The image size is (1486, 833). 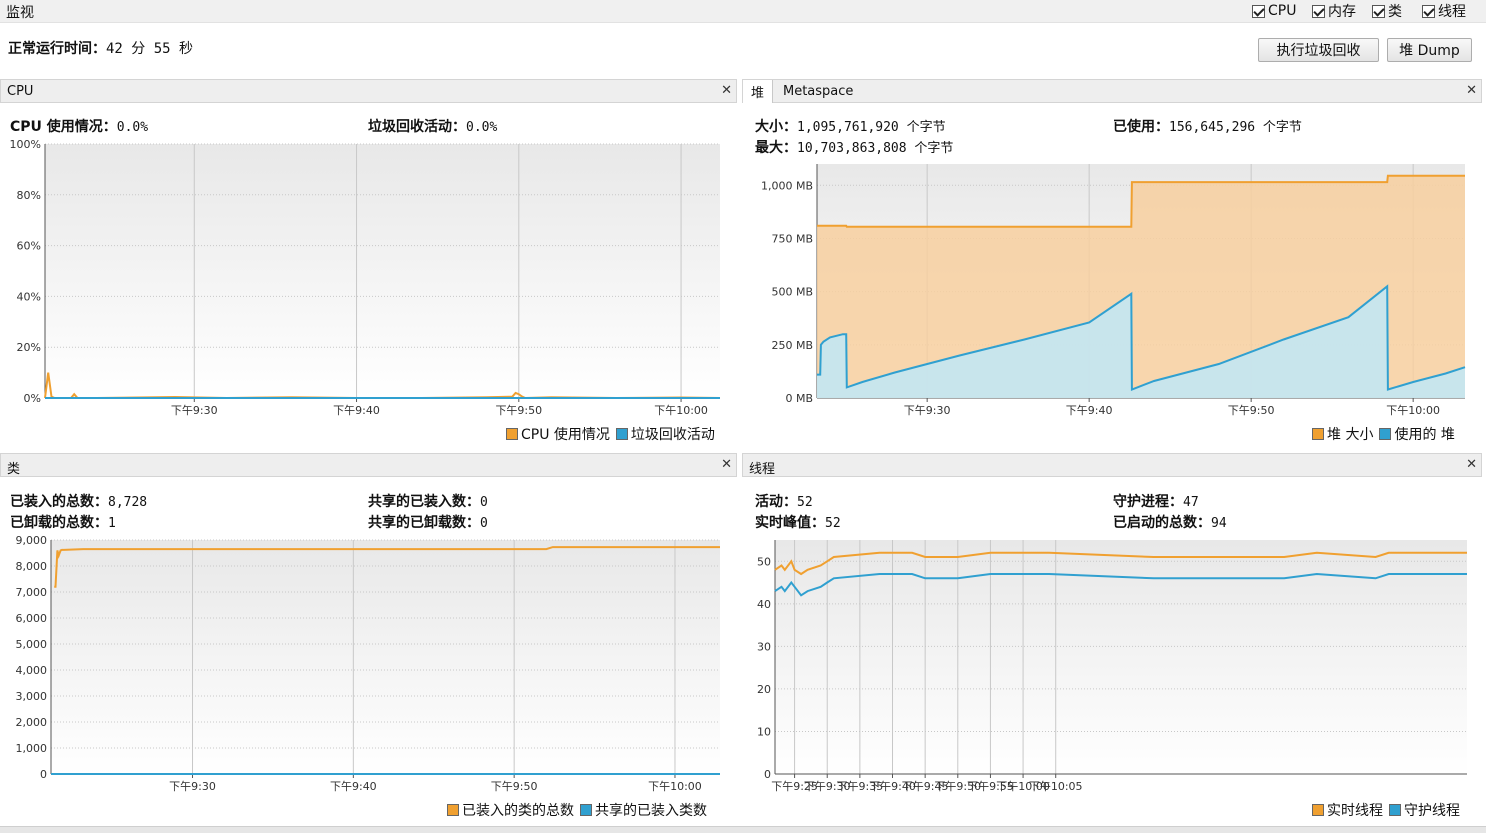 What do you see at coordinates (1056, 786) in the screenshot?
I see `x-tick-label: 下午10:05` at bounding box center [1056, 786].